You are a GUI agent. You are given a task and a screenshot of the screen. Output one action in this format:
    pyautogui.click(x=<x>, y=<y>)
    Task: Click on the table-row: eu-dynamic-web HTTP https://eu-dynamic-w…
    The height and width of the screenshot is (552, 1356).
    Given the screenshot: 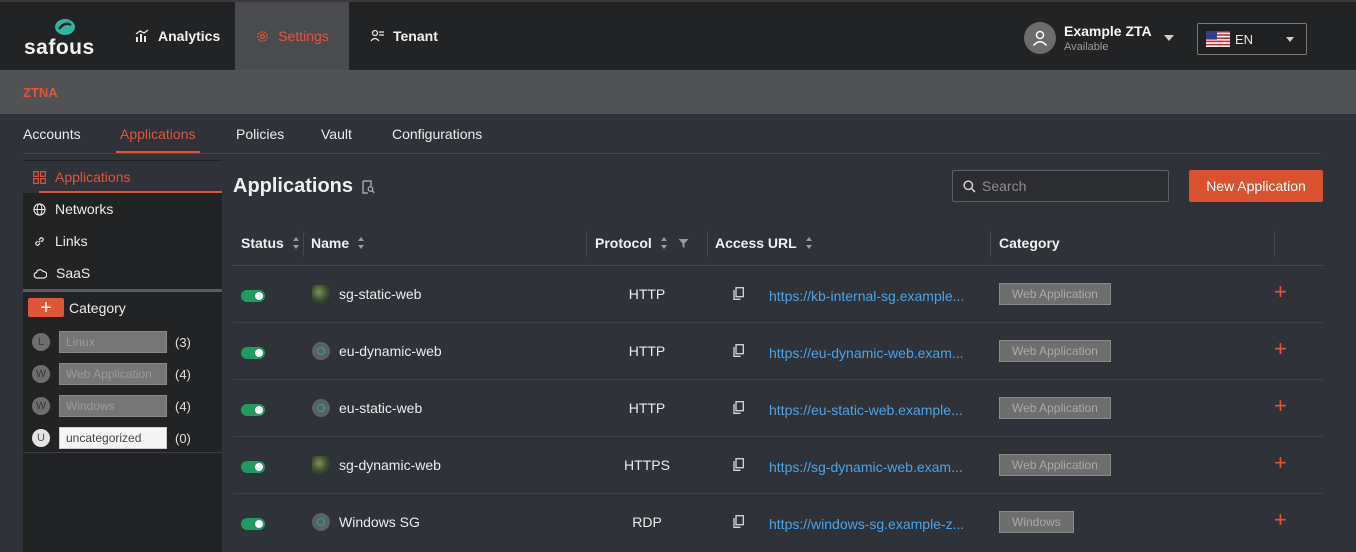 What is the action you would take?
    pyautogui.click(x=778, y=351)
    